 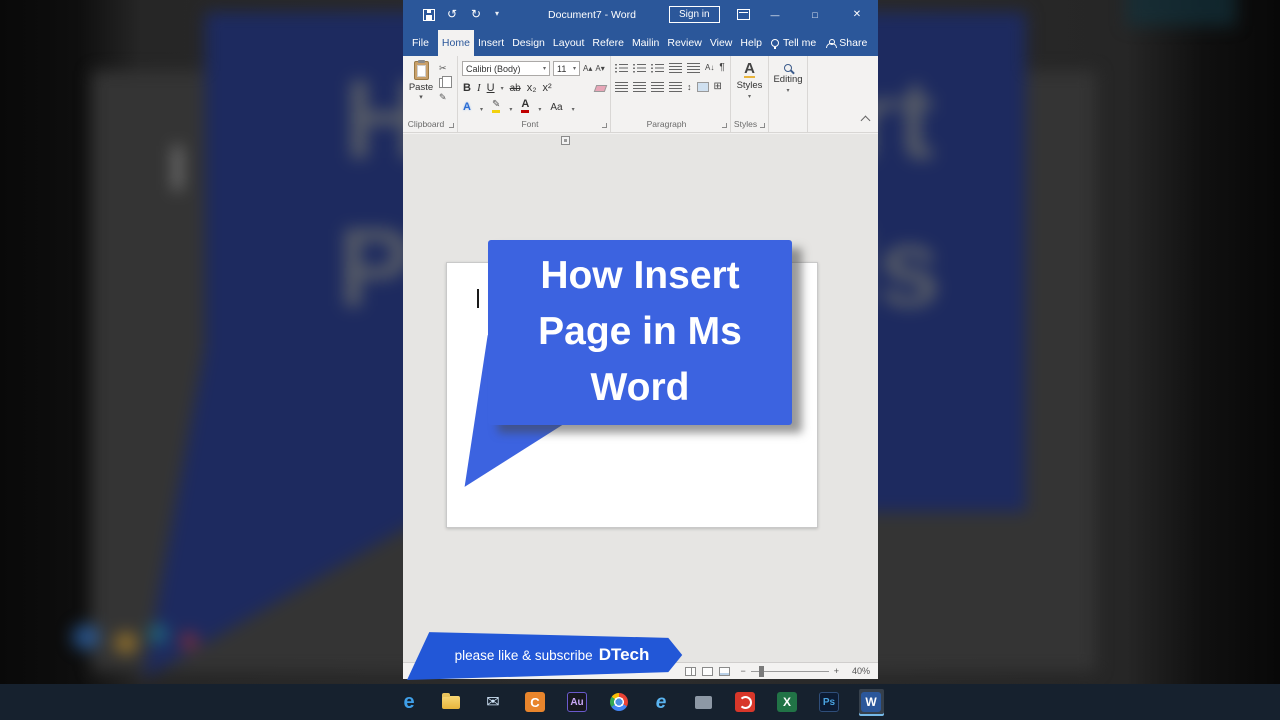 I want to click on styles-button: A Styles ▾, so click(x=749, y=80).